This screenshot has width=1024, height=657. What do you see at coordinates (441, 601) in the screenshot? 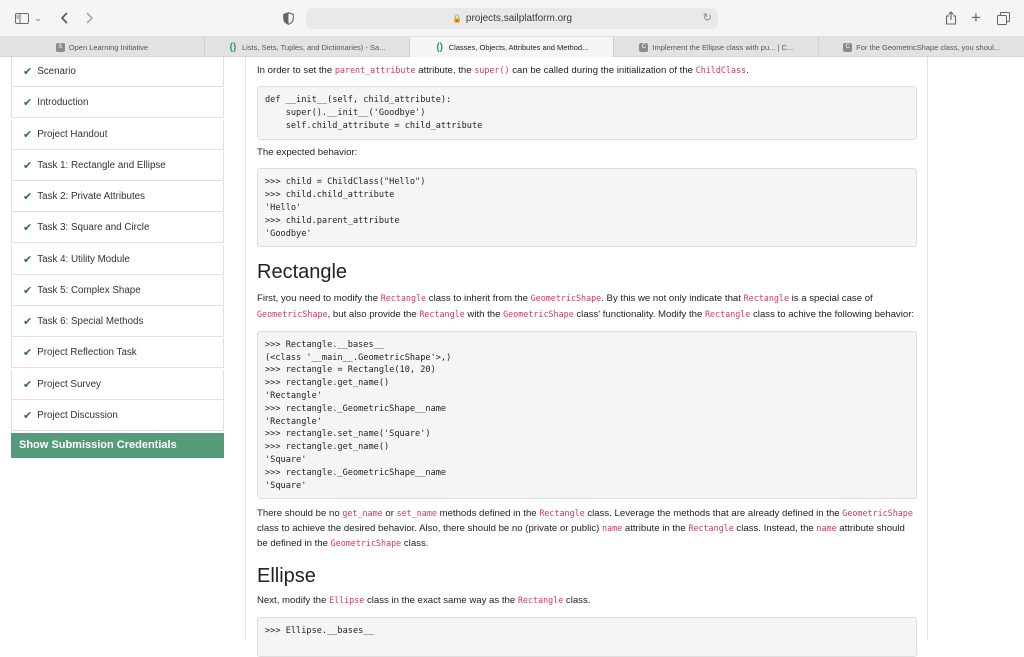
I see `text-run: class in the exact same way as the` at bounding box center [441, 601].